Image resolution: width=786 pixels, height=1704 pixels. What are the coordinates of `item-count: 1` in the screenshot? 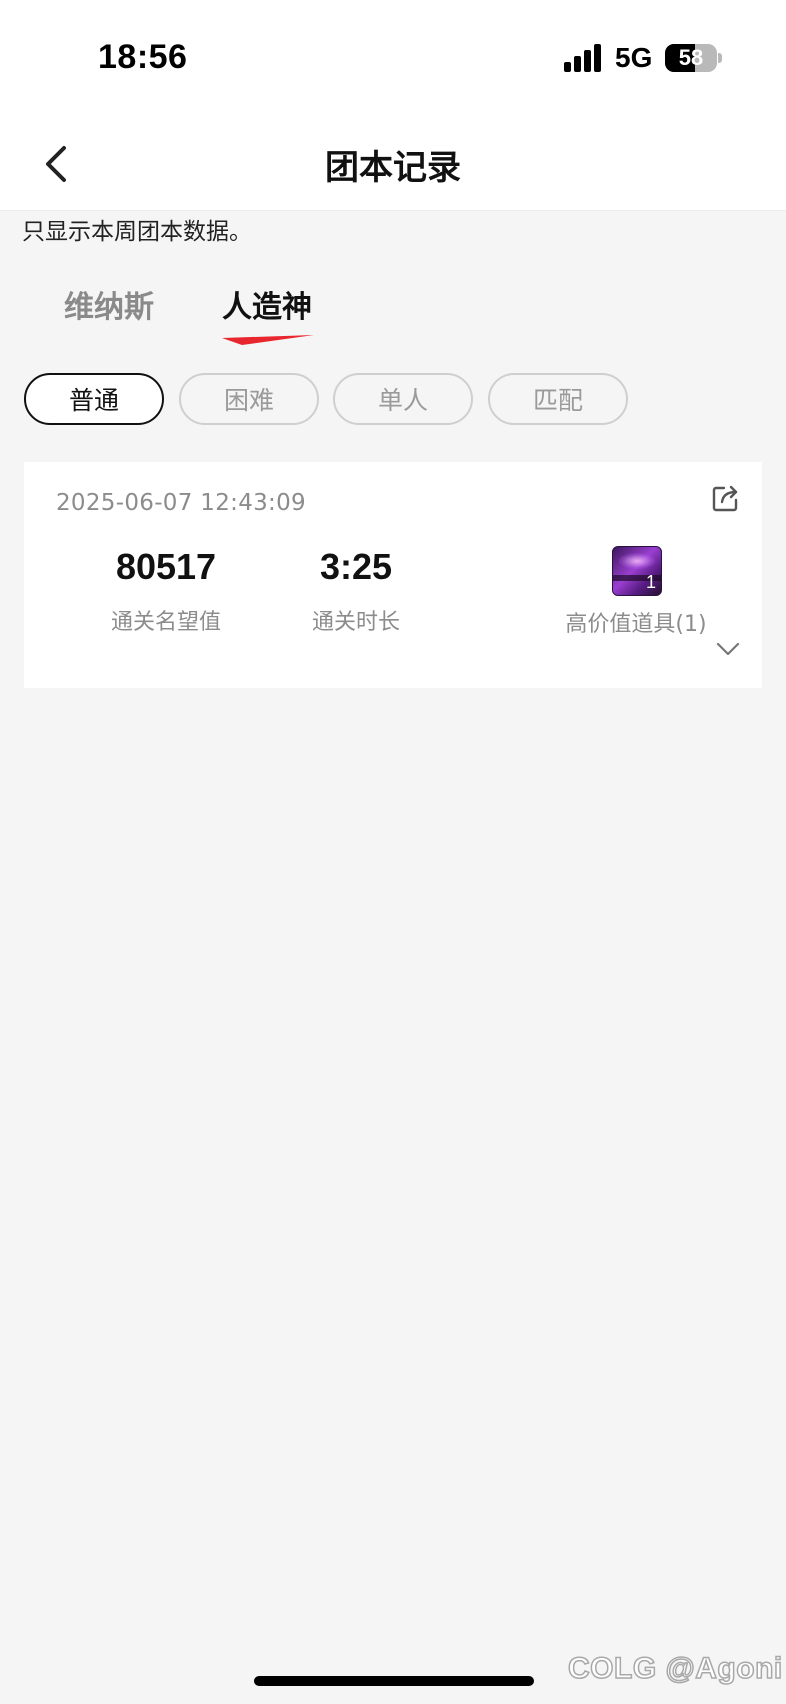 It's located at (650, 582).